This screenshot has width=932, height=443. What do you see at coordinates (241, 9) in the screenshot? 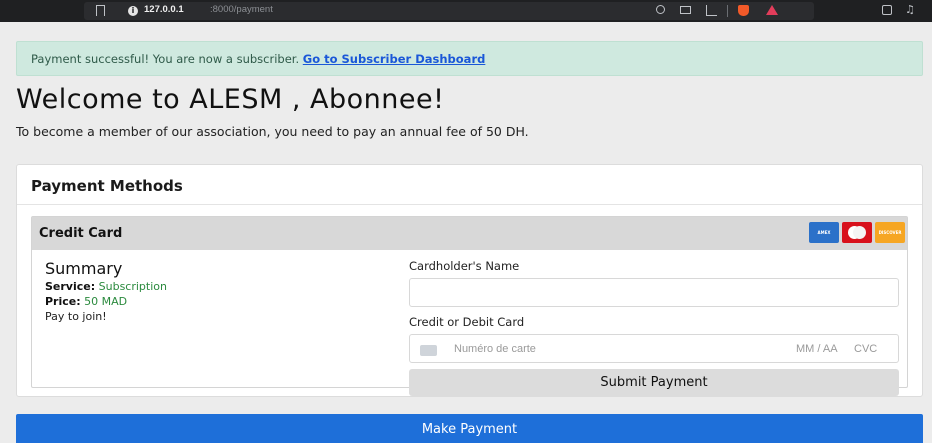
I see `url-path: :8000/payment` at bounding box center [241, 9].